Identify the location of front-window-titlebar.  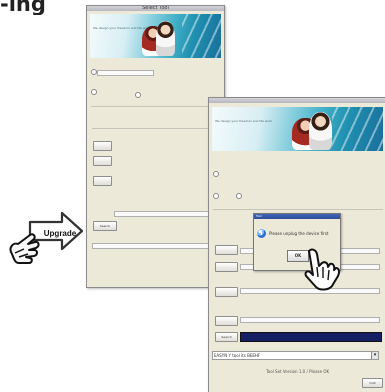
(297, 100).